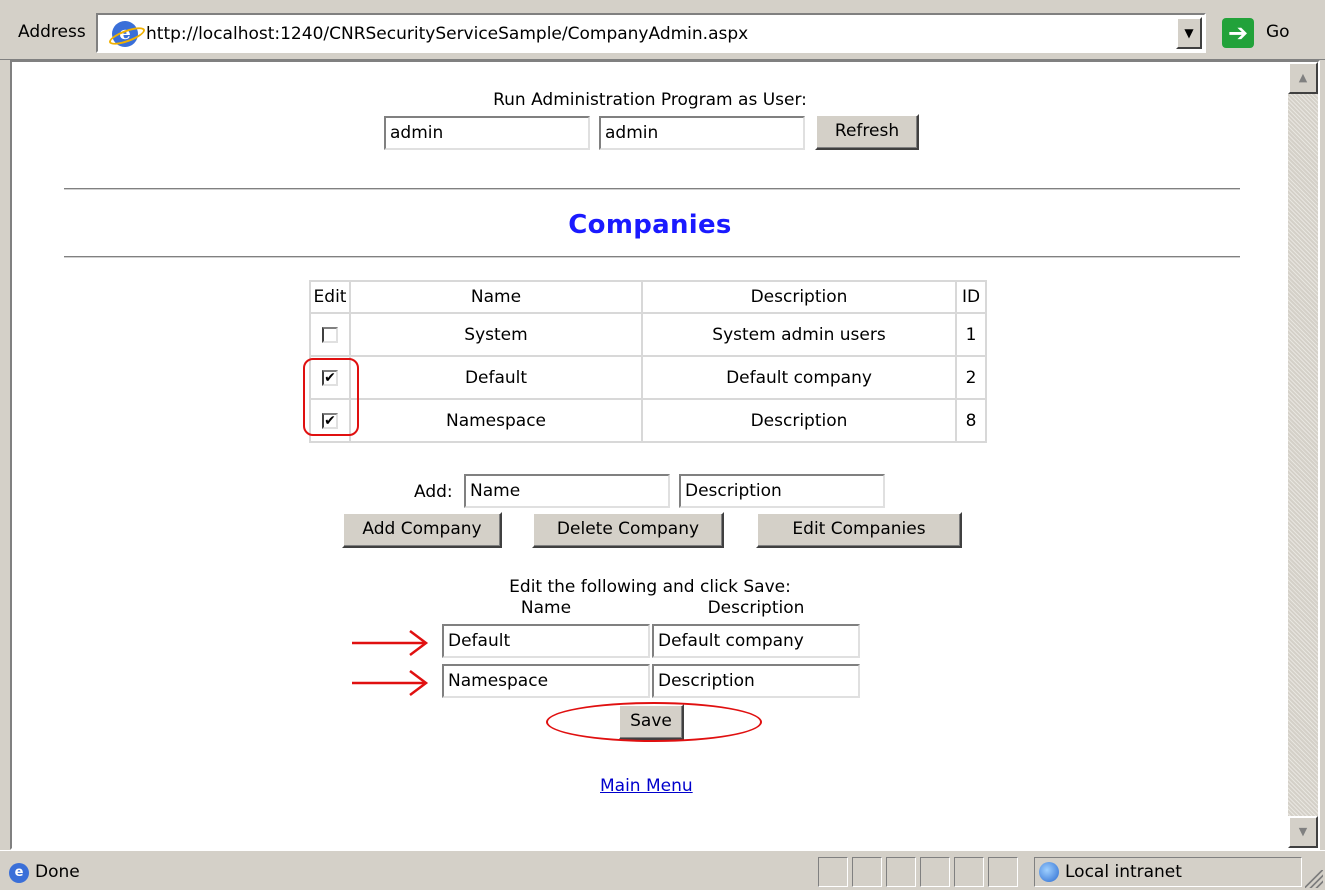 The width and height of the screenshot is (1325, 890). I want to click on cell-name: System, so click(496, 334).